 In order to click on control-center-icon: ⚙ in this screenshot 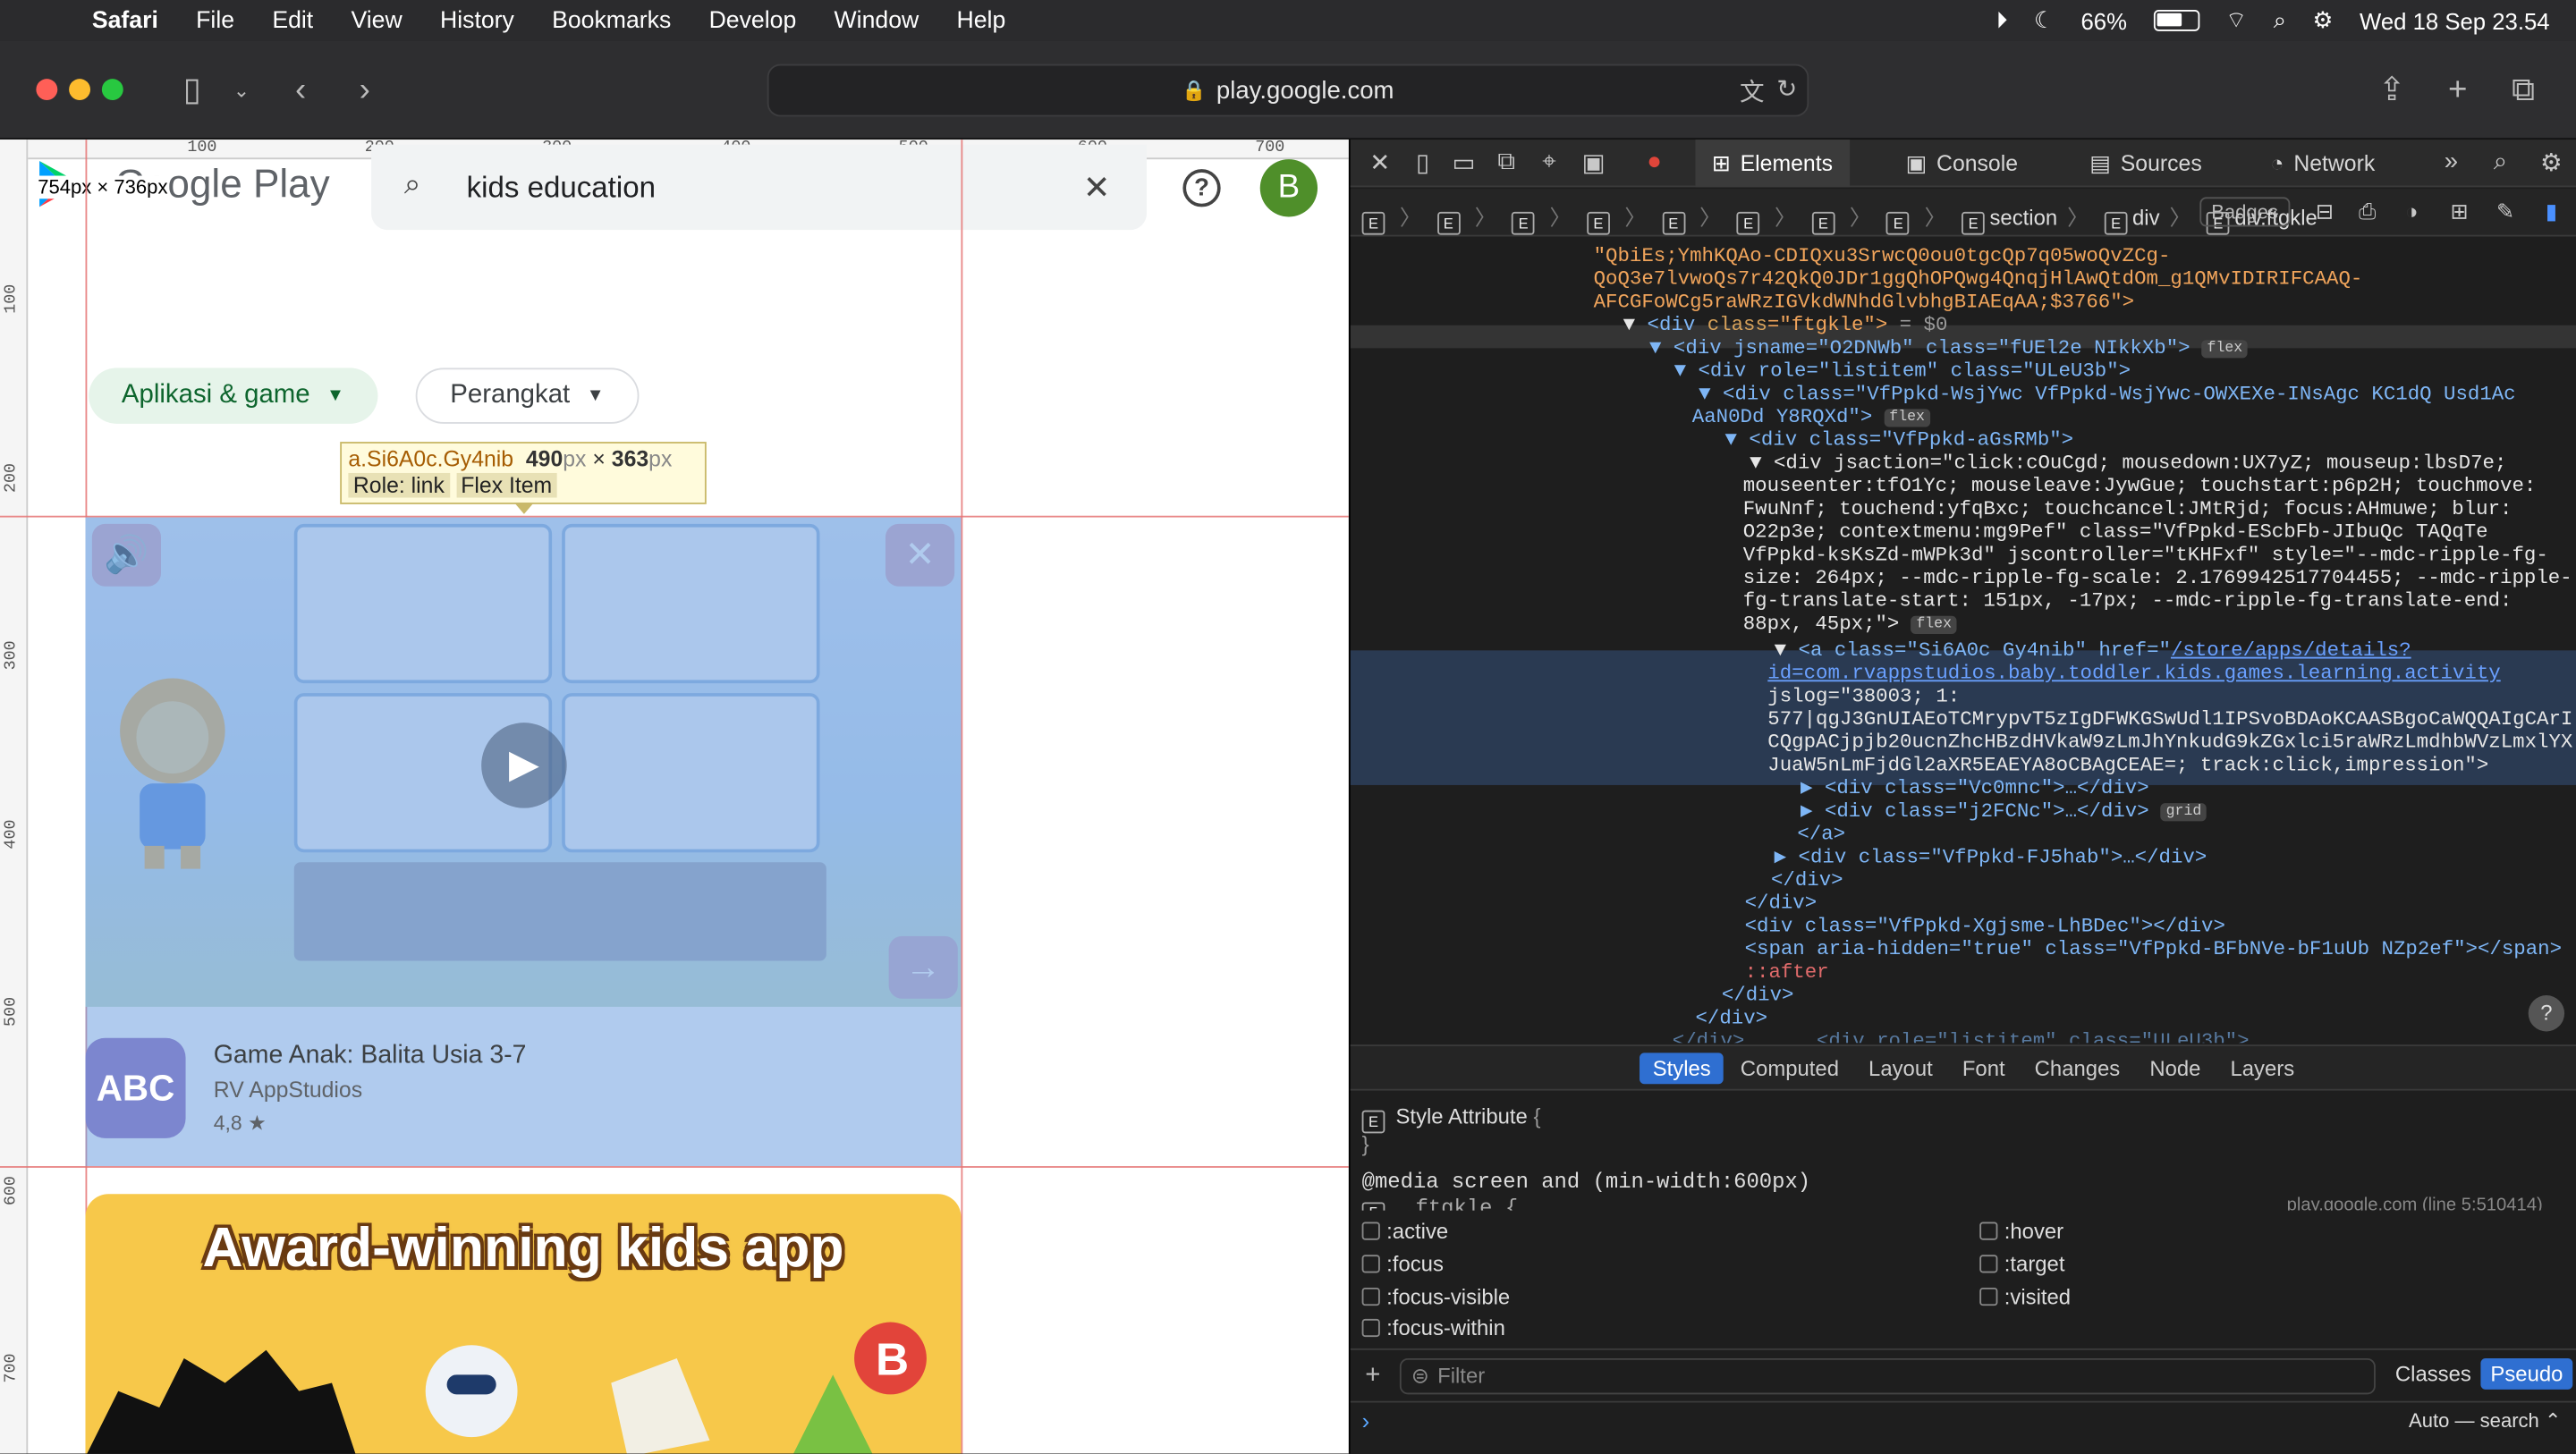, I will do `click(2323, 20)`.